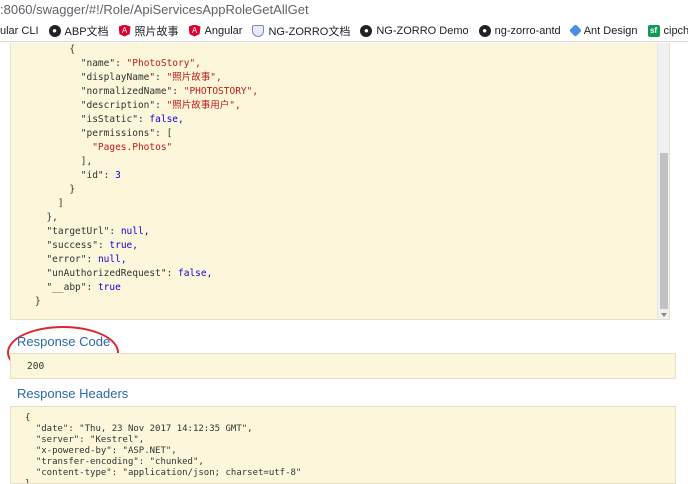  I want to click on bookmark-ng-zorro-demo: ● NG-ZORRO Demo, so click(414, 30).